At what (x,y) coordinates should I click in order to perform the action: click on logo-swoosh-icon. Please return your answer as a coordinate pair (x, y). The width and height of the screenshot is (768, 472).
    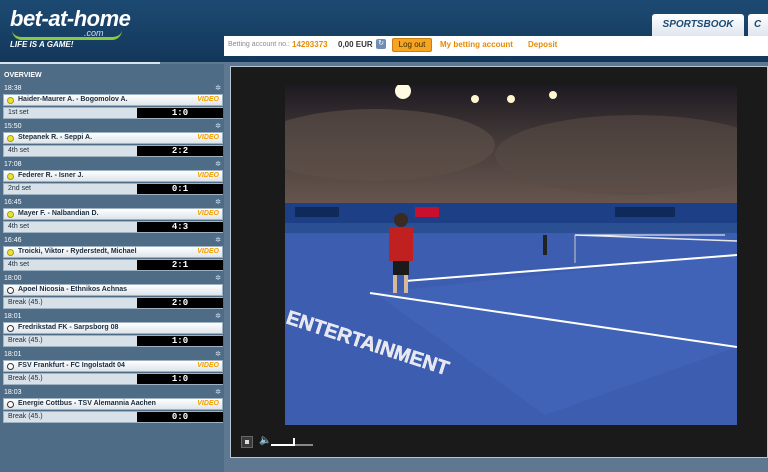
    Looking at the image, I should click on (67, 35).